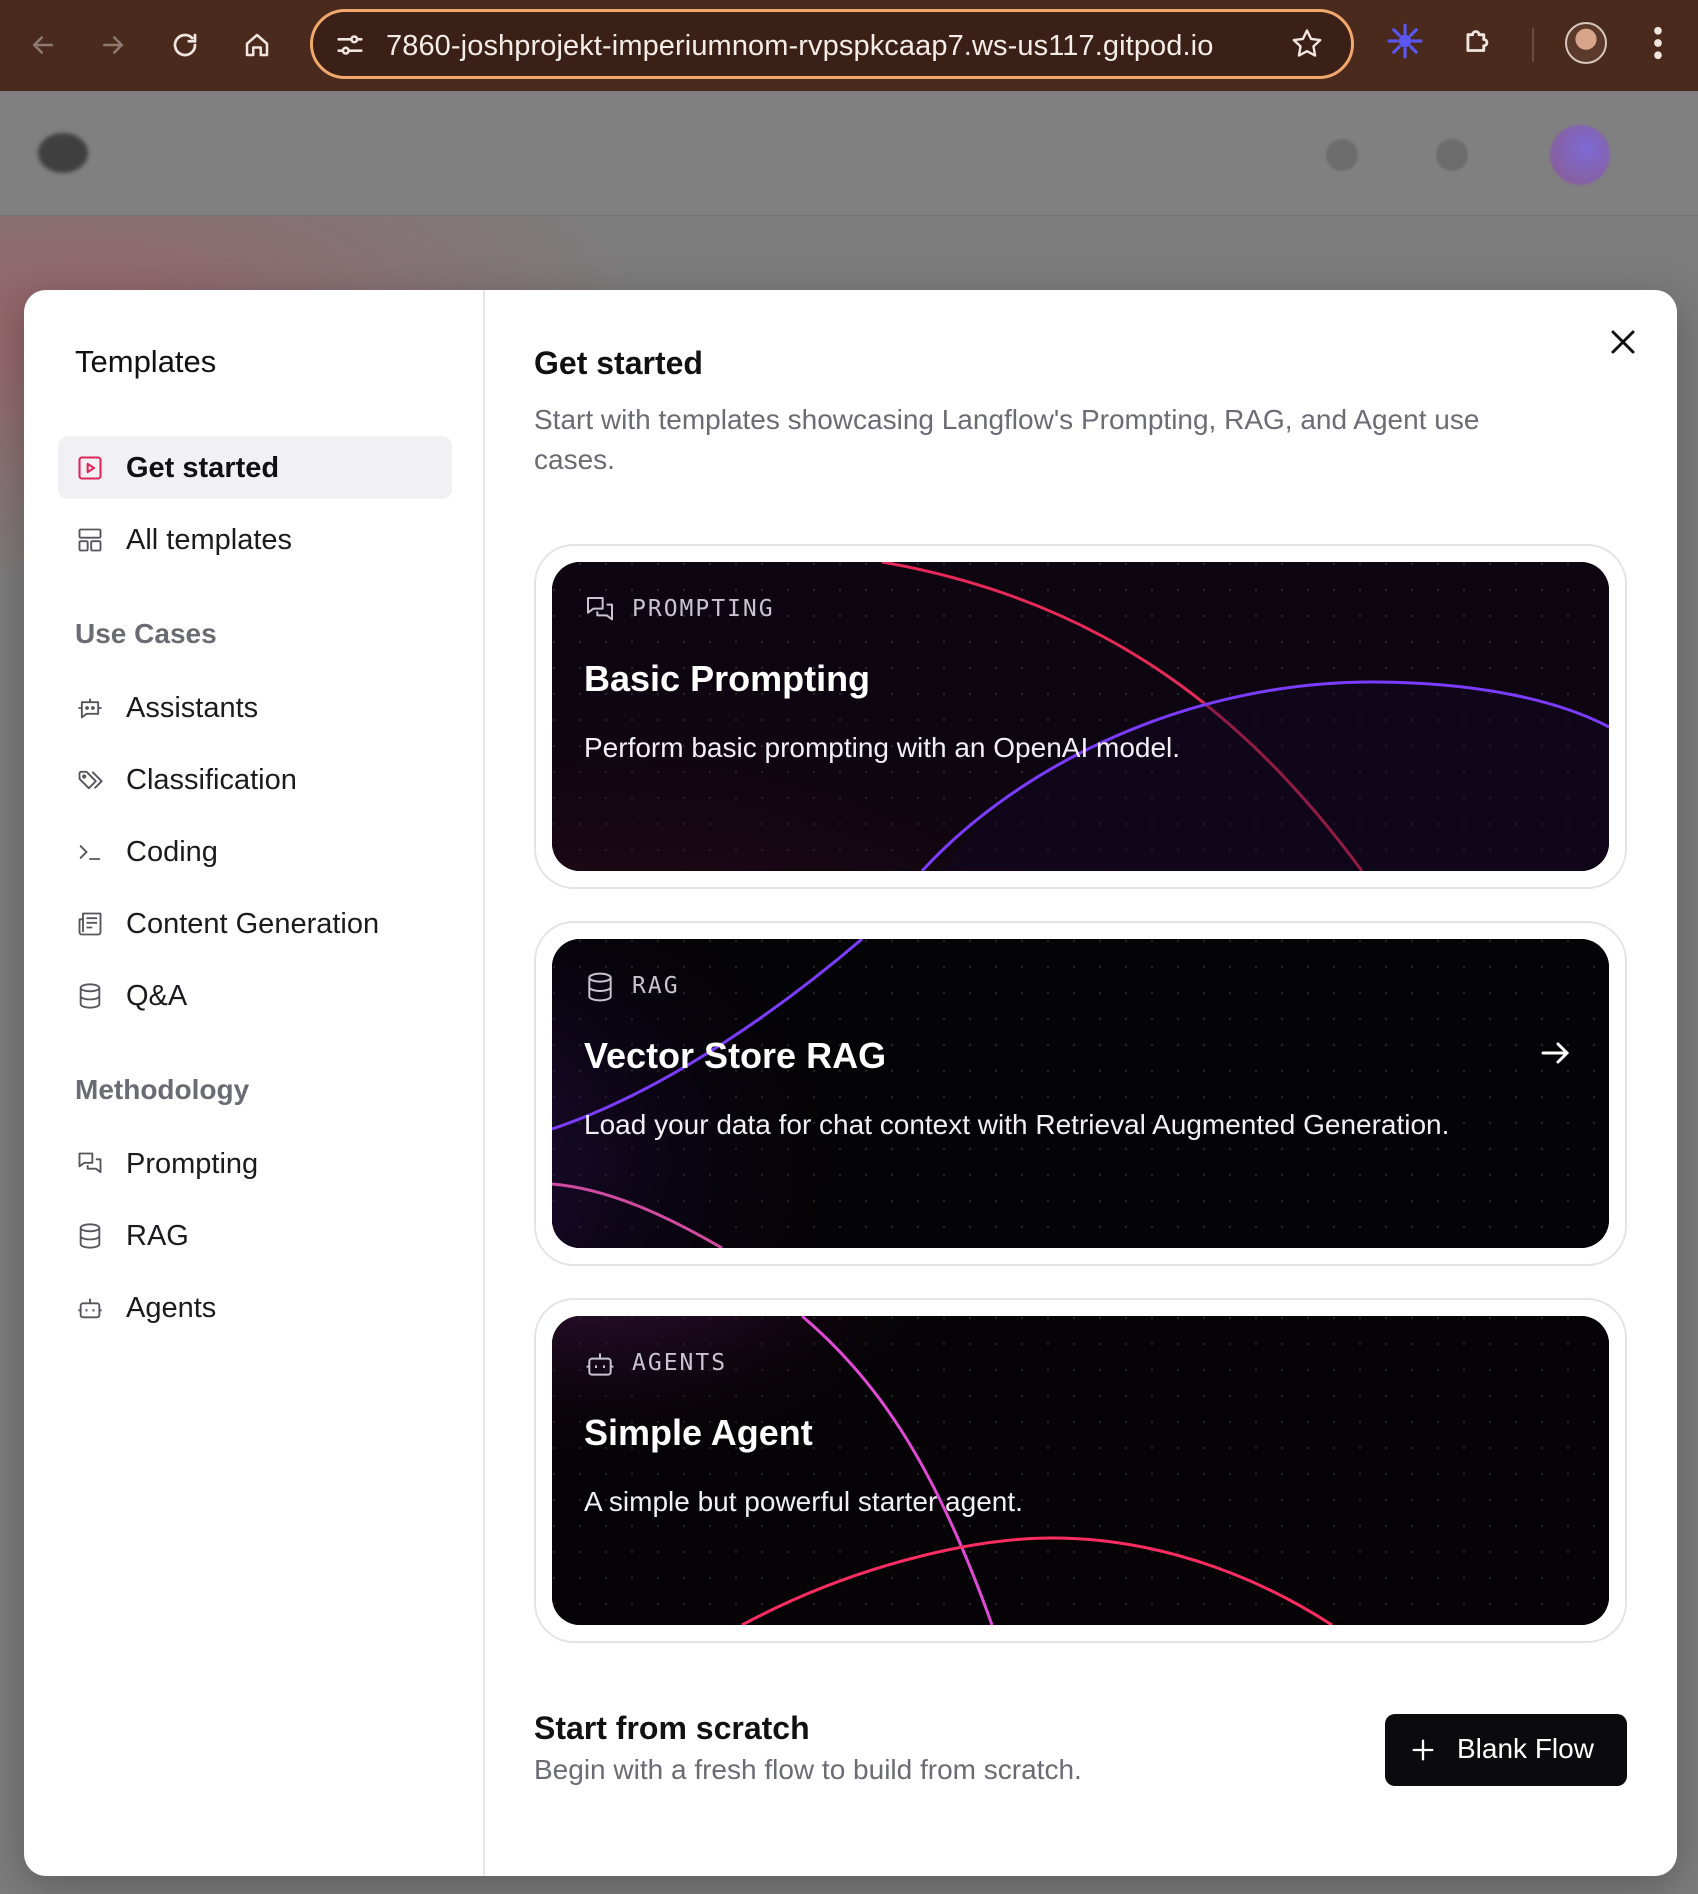 The height and width of the screenshot is (1894, 1698). Describe the element at coordinates (680, 1363) in the screenshot. I see `card-category-label: AGENTS` at that location.